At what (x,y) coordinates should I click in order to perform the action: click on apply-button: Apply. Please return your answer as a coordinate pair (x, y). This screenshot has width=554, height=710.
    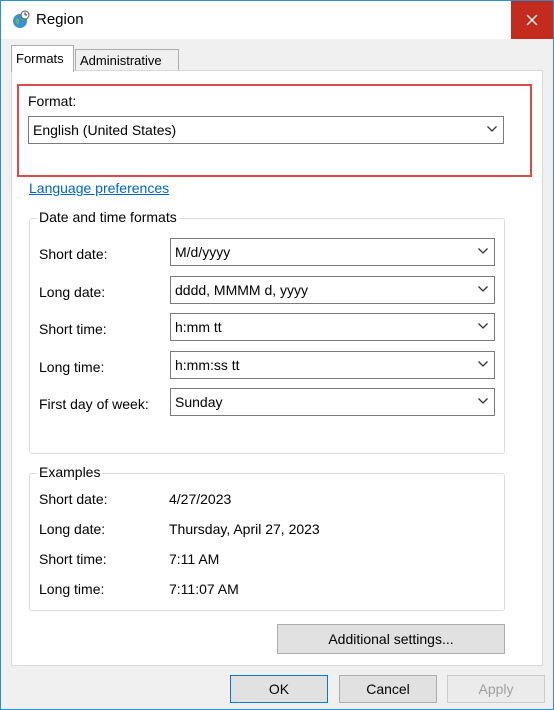
    Looking at the image, I should click on (496, 689).